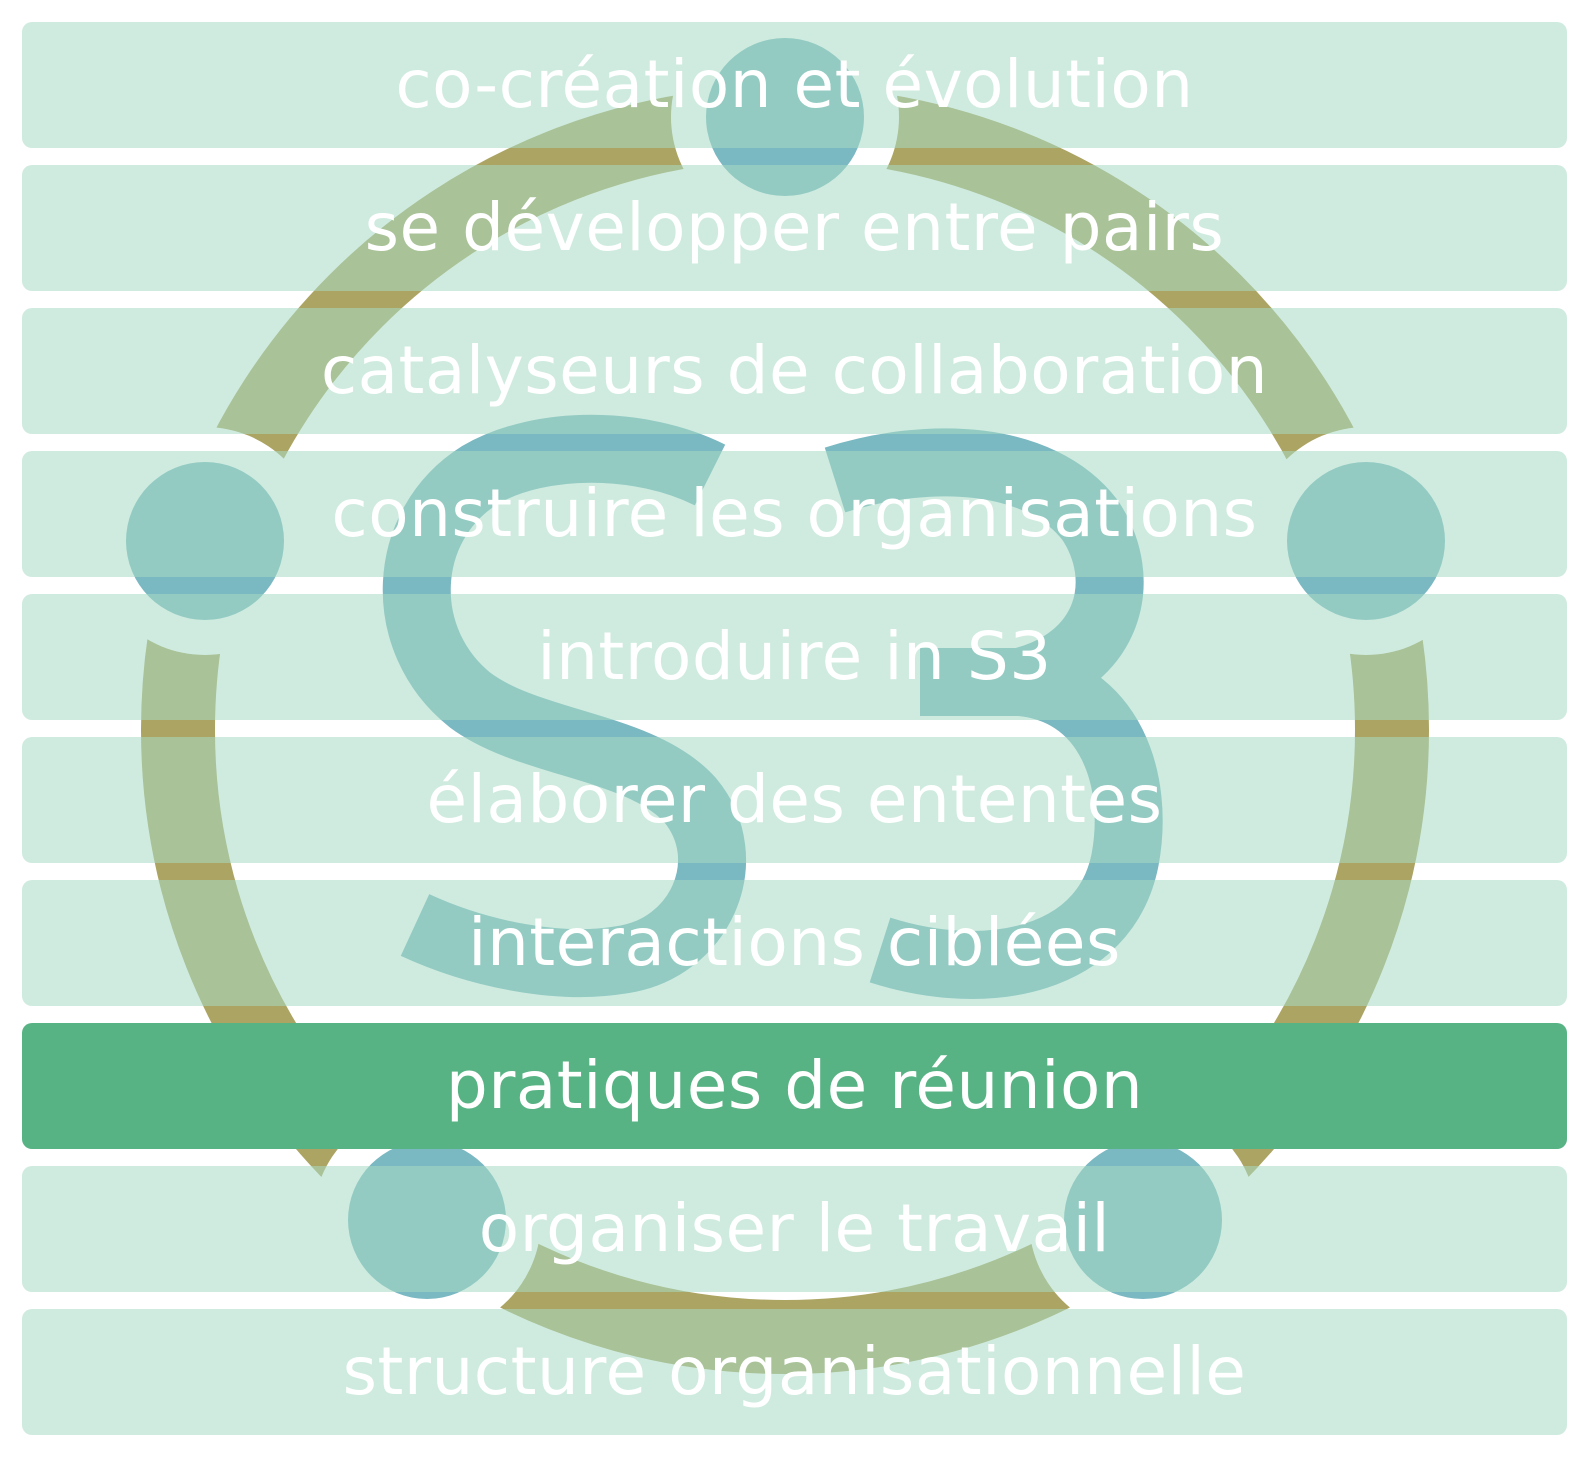 The width and height of the screenshot is (1586, 1458). I want to click on band-label: construire les organisations, so click(794, 513).